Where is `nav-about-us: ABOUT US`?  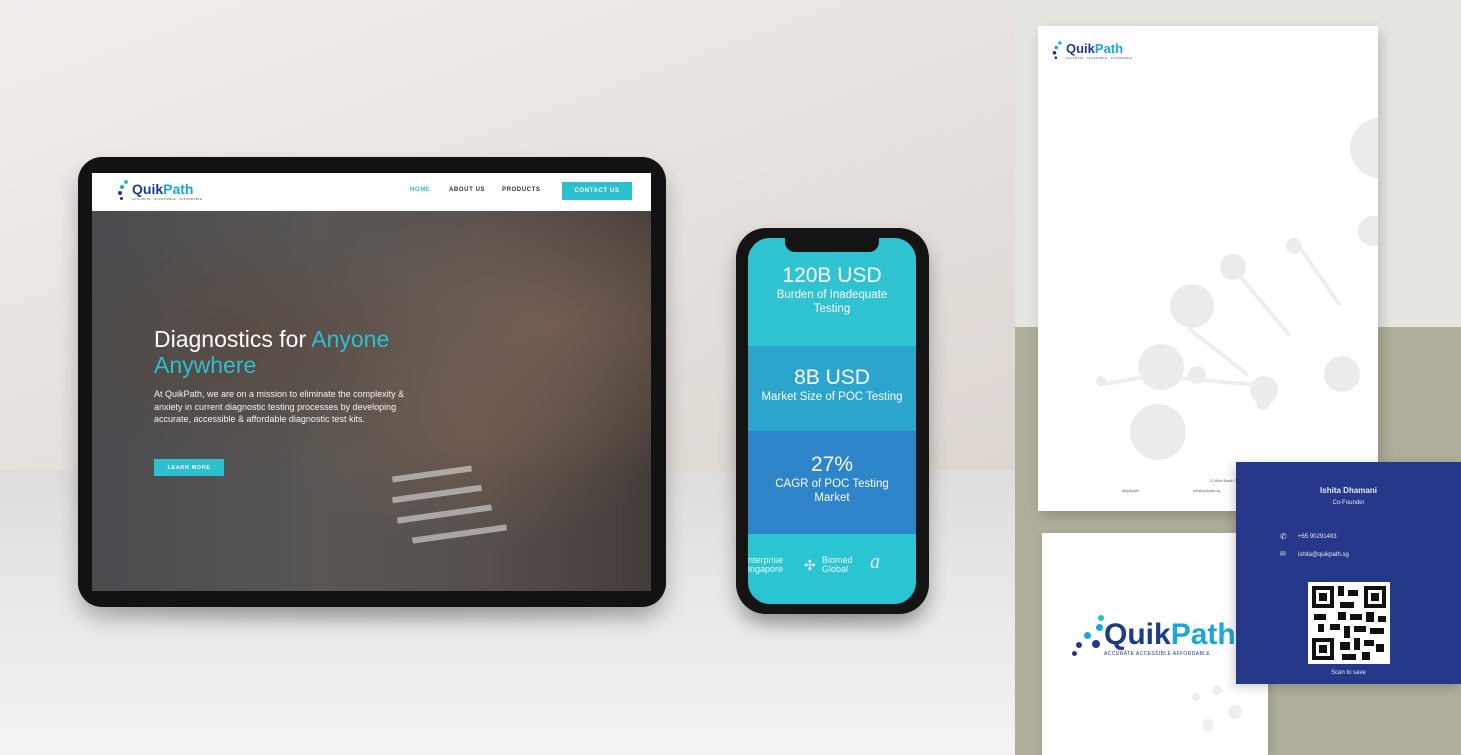
nav-about-us: ABOUT US is located at coordinates (467, 190).